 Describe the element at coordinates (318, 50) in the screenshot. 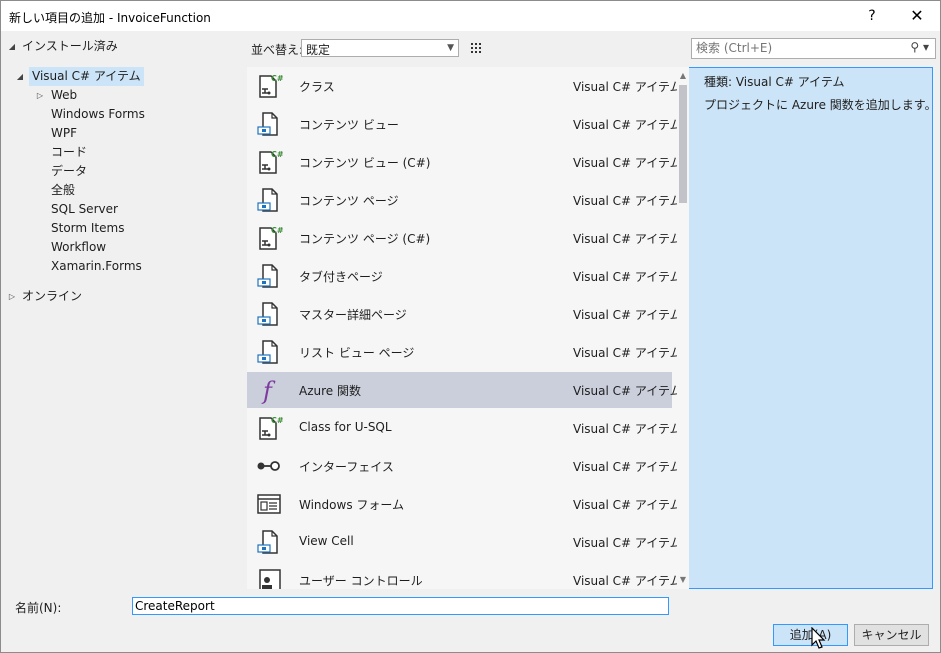

I see `sort-value: 既定` at that location.